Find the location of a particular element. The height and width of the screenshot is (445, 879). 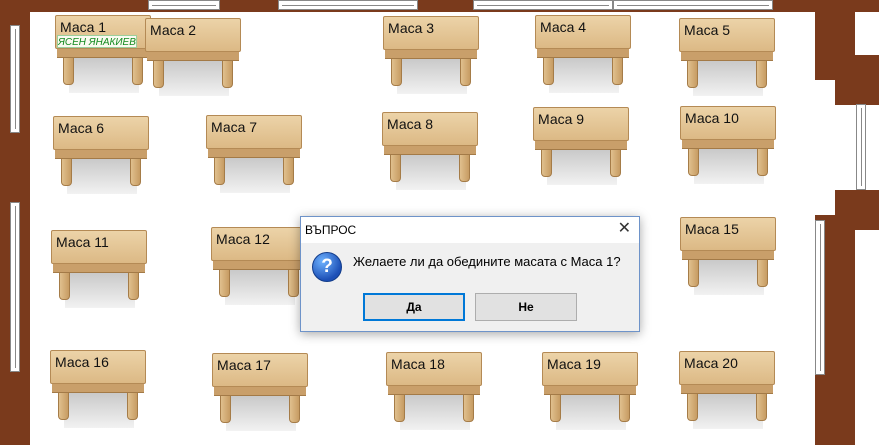

table-label: Маса 15 is located at coordinates (712, 229).